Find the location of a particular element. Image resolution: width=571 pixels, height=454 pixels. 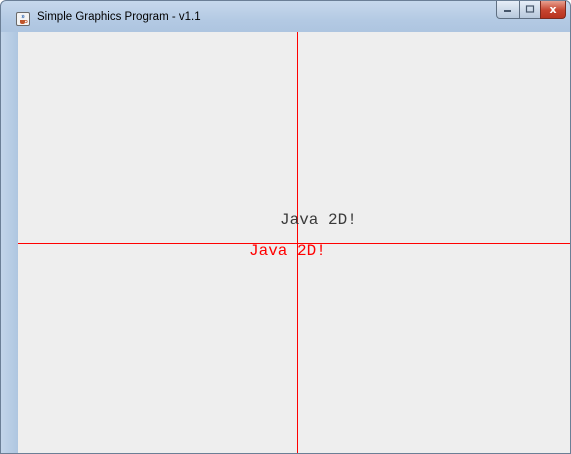

minimize-button is located at coordinates (508, 10).